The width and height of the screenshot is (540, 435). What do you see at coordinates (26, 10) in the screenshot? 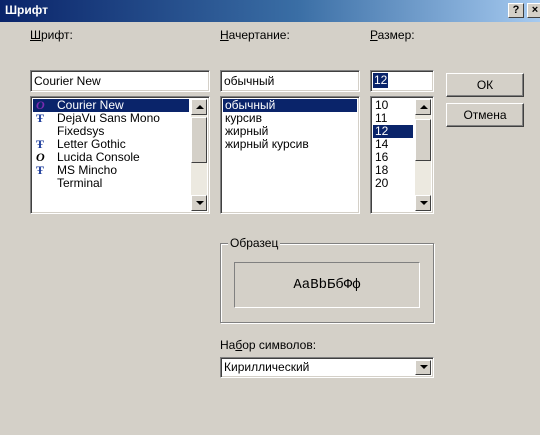
I see `window-title: Шрифт` at bounding box center [26, 10].